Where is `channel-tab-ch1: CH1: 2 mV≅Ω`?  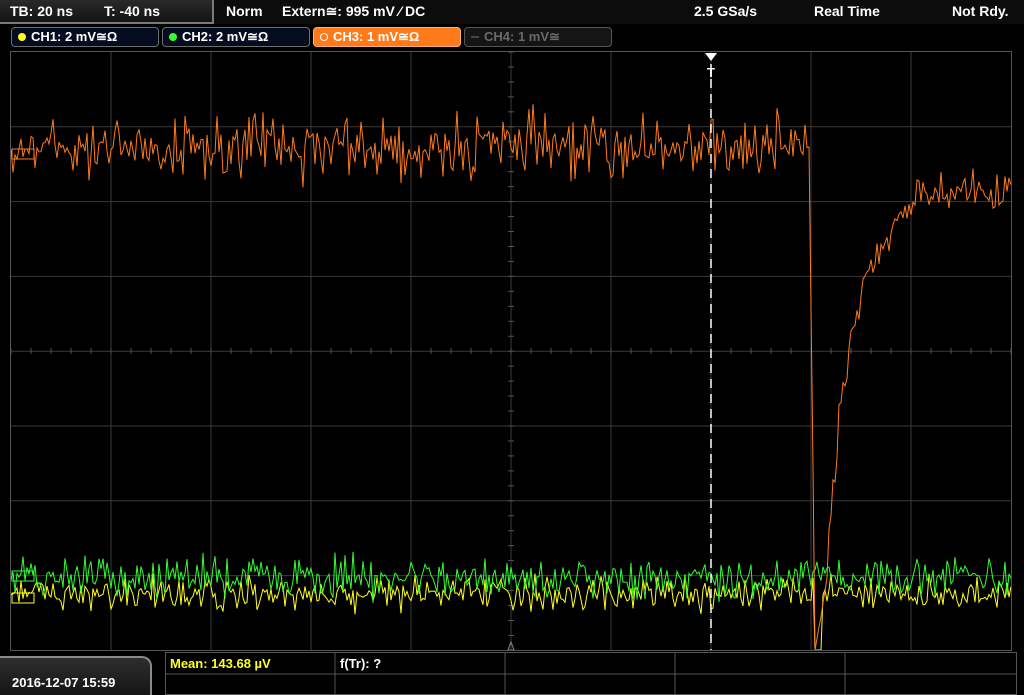 channel-tab-ch1: CH1: 2 mV≅Ω is located at coordinates (85, 37).